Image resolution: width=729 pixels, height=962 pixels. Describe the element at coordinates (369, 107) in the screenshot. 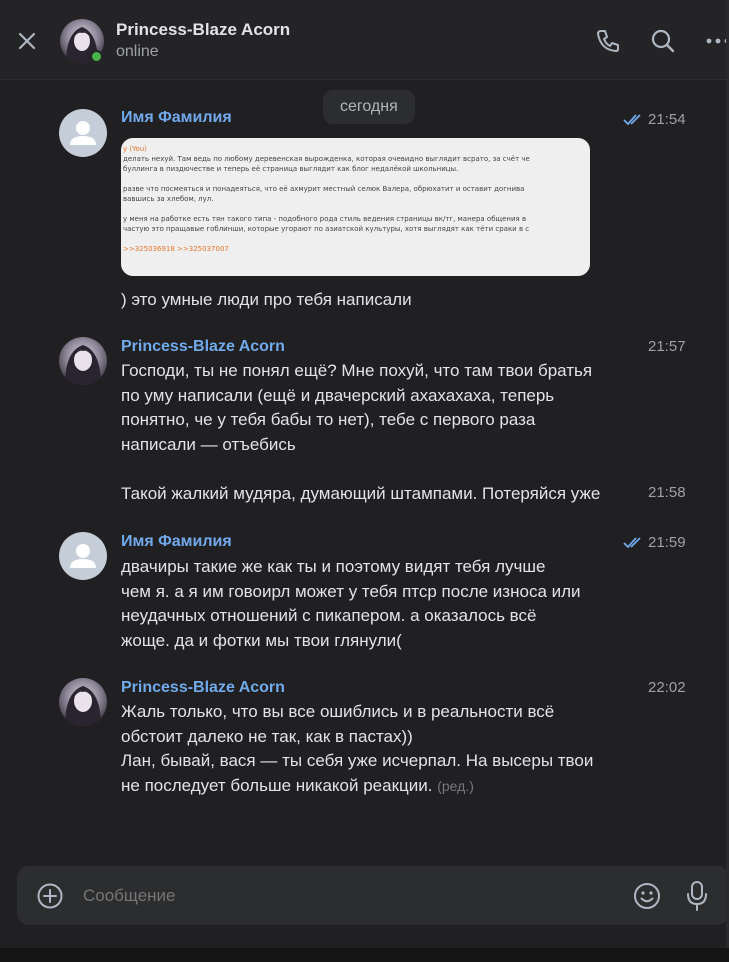

I see `date-divider: сегодня` at that location.